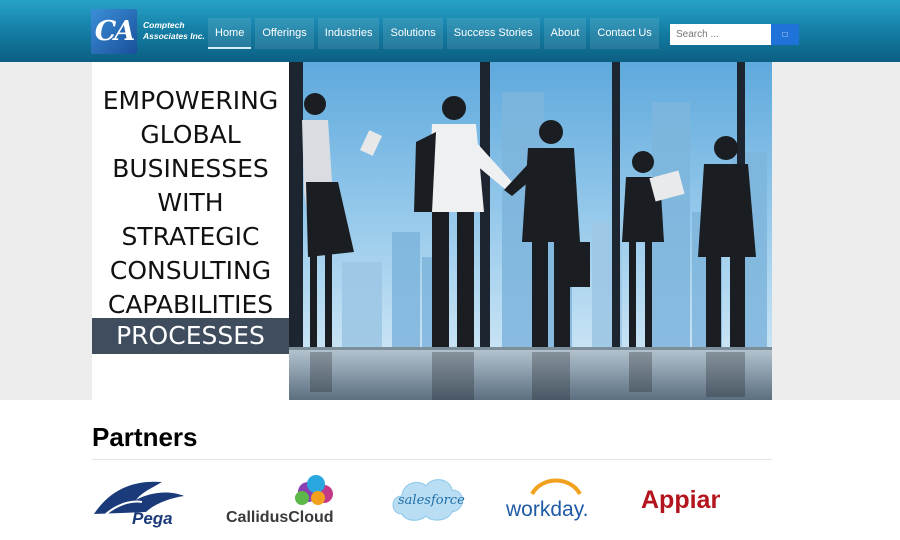 This screenshot has width=900, height=540. Describe the element at coordinates (190, 304) in the screenshot. I see `hero-headline-line: CAPABILITIES` at that location.